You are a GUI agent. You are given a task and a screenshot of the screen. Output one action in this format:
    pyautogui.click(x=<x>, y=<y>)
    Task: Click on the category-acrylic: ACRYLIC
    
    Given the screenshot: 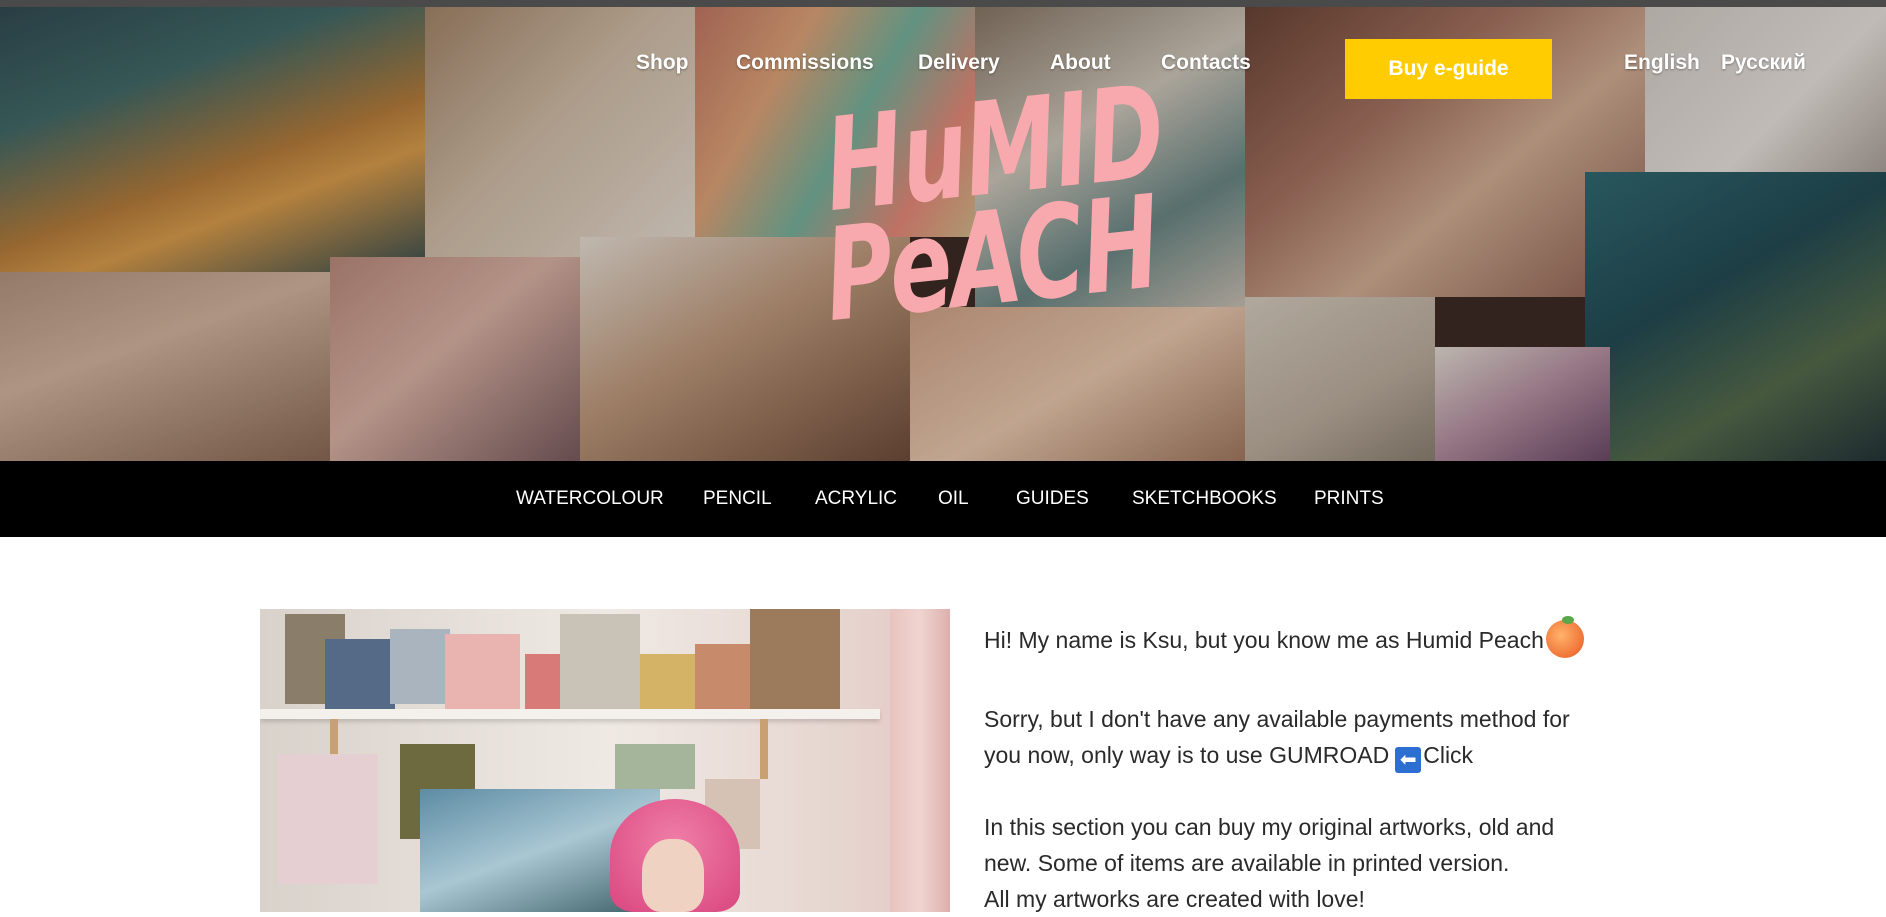 What is the action you would take?
    pyautogui.click(x=856, y=499)
    